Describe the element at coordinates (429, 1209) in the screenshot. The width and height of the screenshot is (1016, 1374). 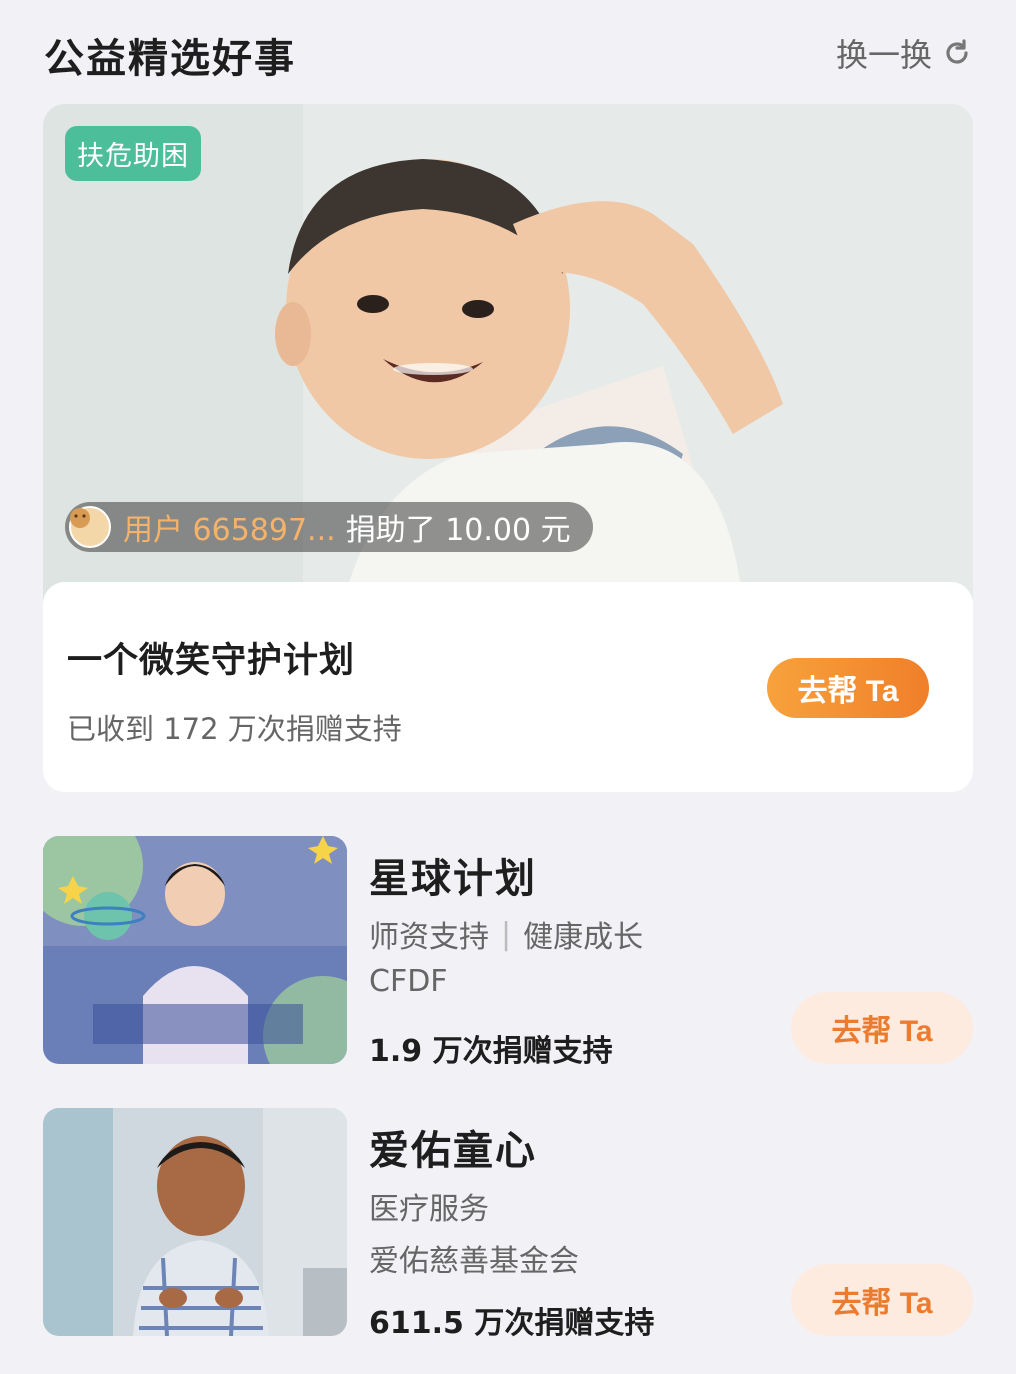
I see `tag: 医疗服务` at that location.